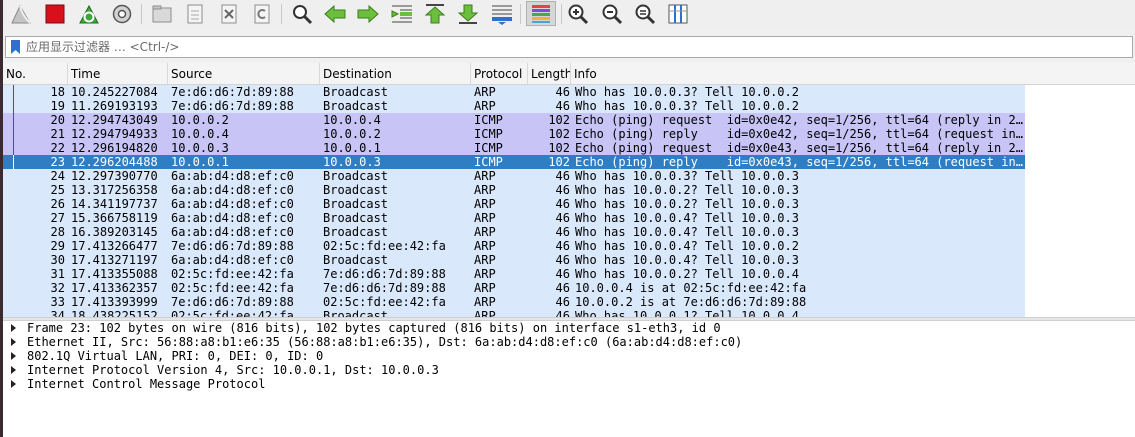  What do you see at coordinates (468, 13) in the screenshot?
I see `go-last-icon` at bounding box center [468, 13].